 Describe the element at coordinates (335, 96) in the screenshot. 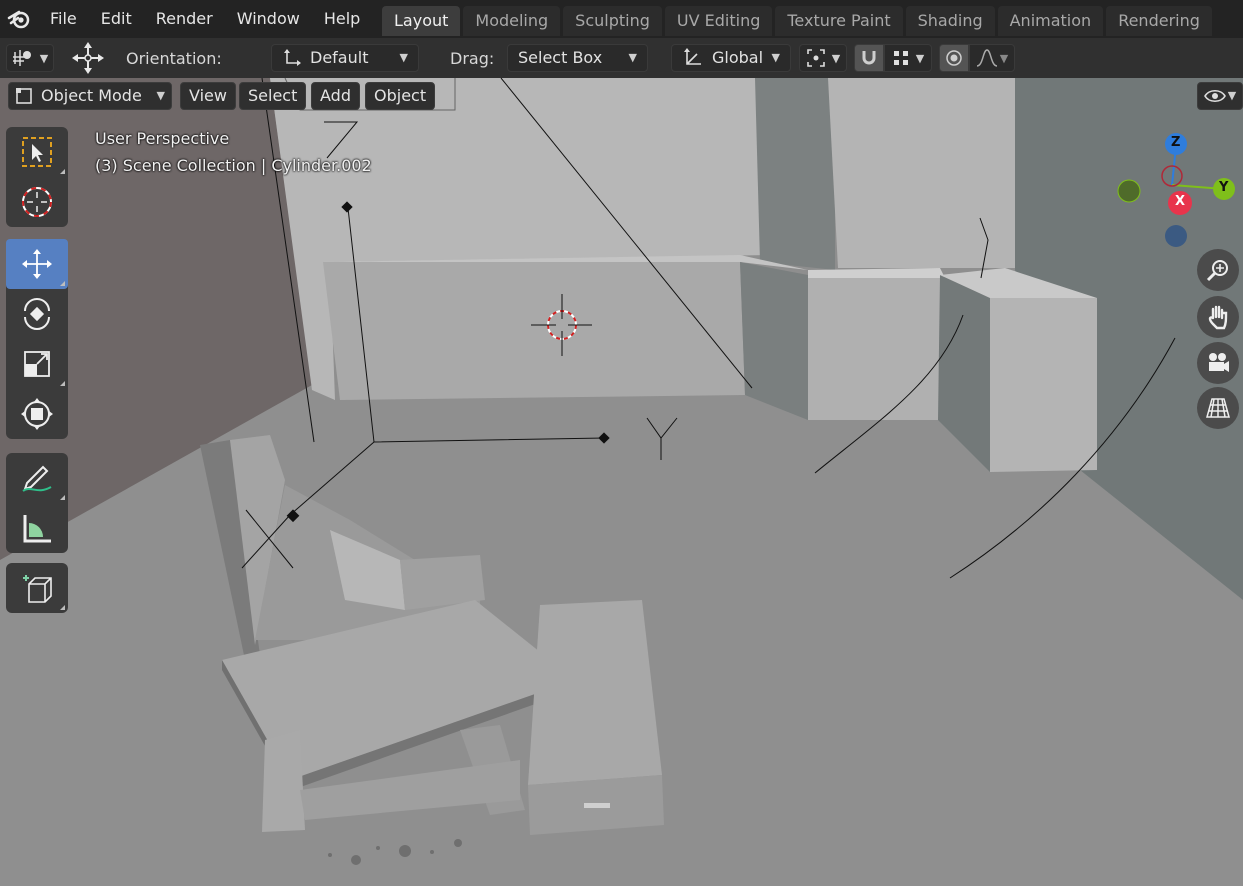

I see `add-menu: Add` at that location.